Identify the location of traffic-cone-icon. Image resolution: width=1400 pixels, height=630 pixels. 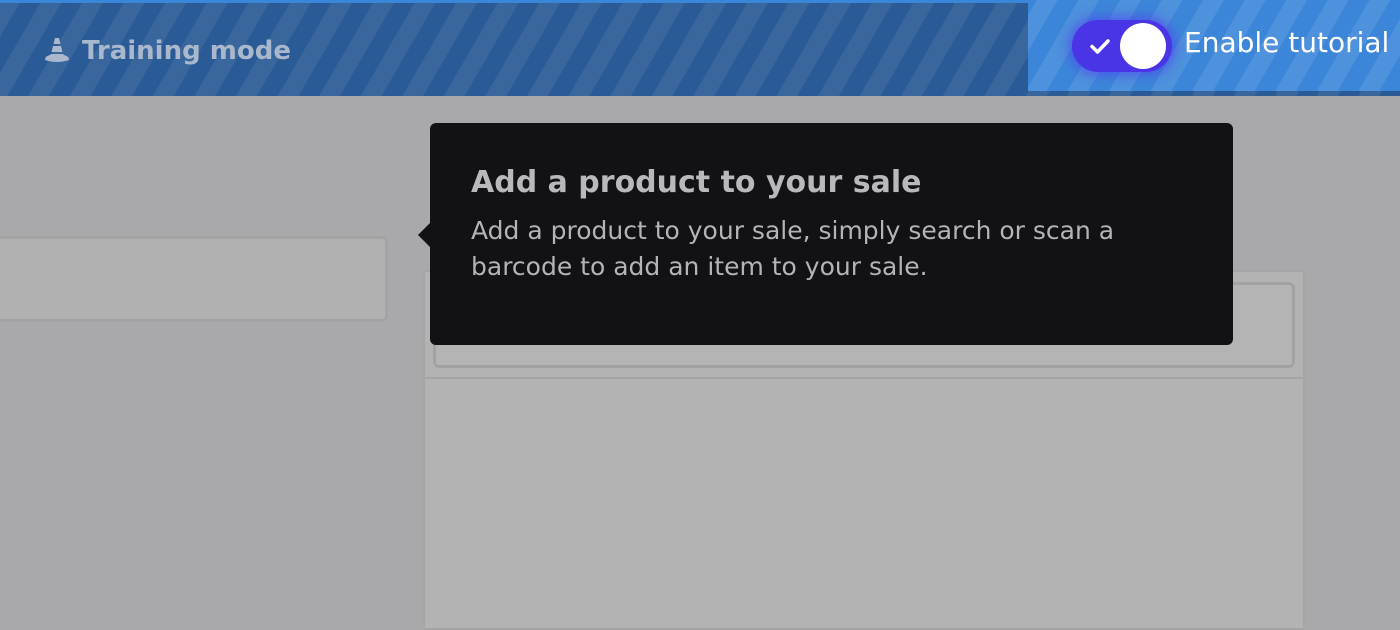
(57, 50).